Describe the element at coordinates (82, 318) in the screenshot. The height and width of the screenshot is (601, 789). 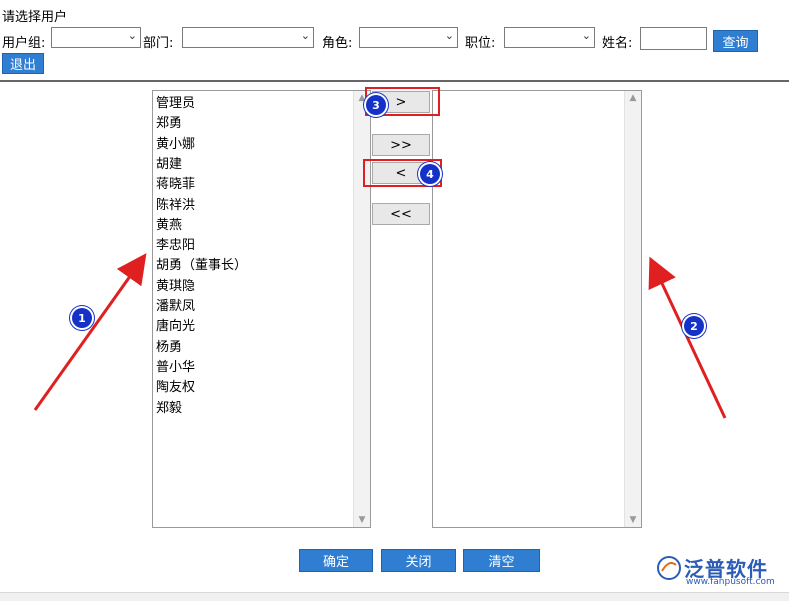
I see `annotation-badge-1: 1` at that location.